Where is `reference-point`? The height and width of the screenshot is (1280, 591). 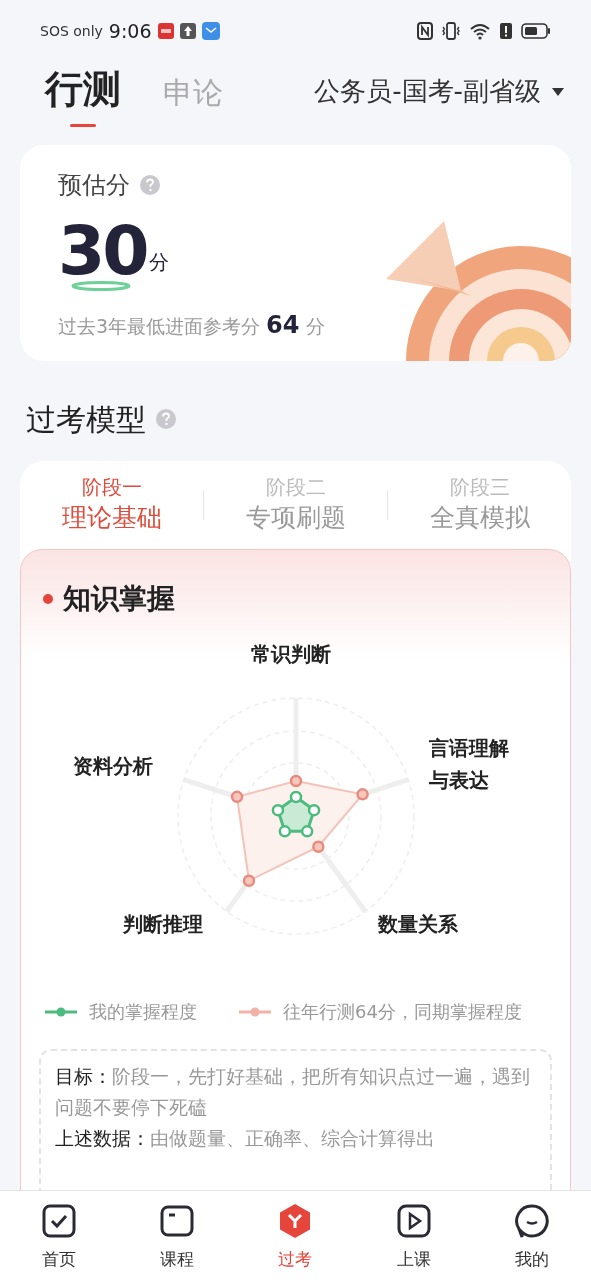 reference-point is located at coordinates (318, 846).